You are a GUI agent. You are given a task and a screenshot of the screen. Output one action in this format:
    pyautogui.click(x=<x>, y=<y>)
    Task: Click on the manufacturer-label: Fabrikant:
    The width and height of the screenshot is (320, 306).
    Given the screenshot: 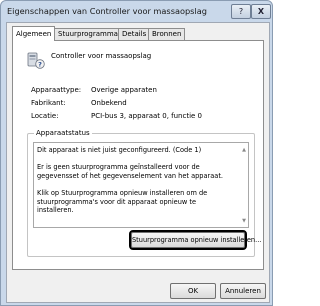 What is the action you would take?
    pyautogui.click(x=48, y=103)
    